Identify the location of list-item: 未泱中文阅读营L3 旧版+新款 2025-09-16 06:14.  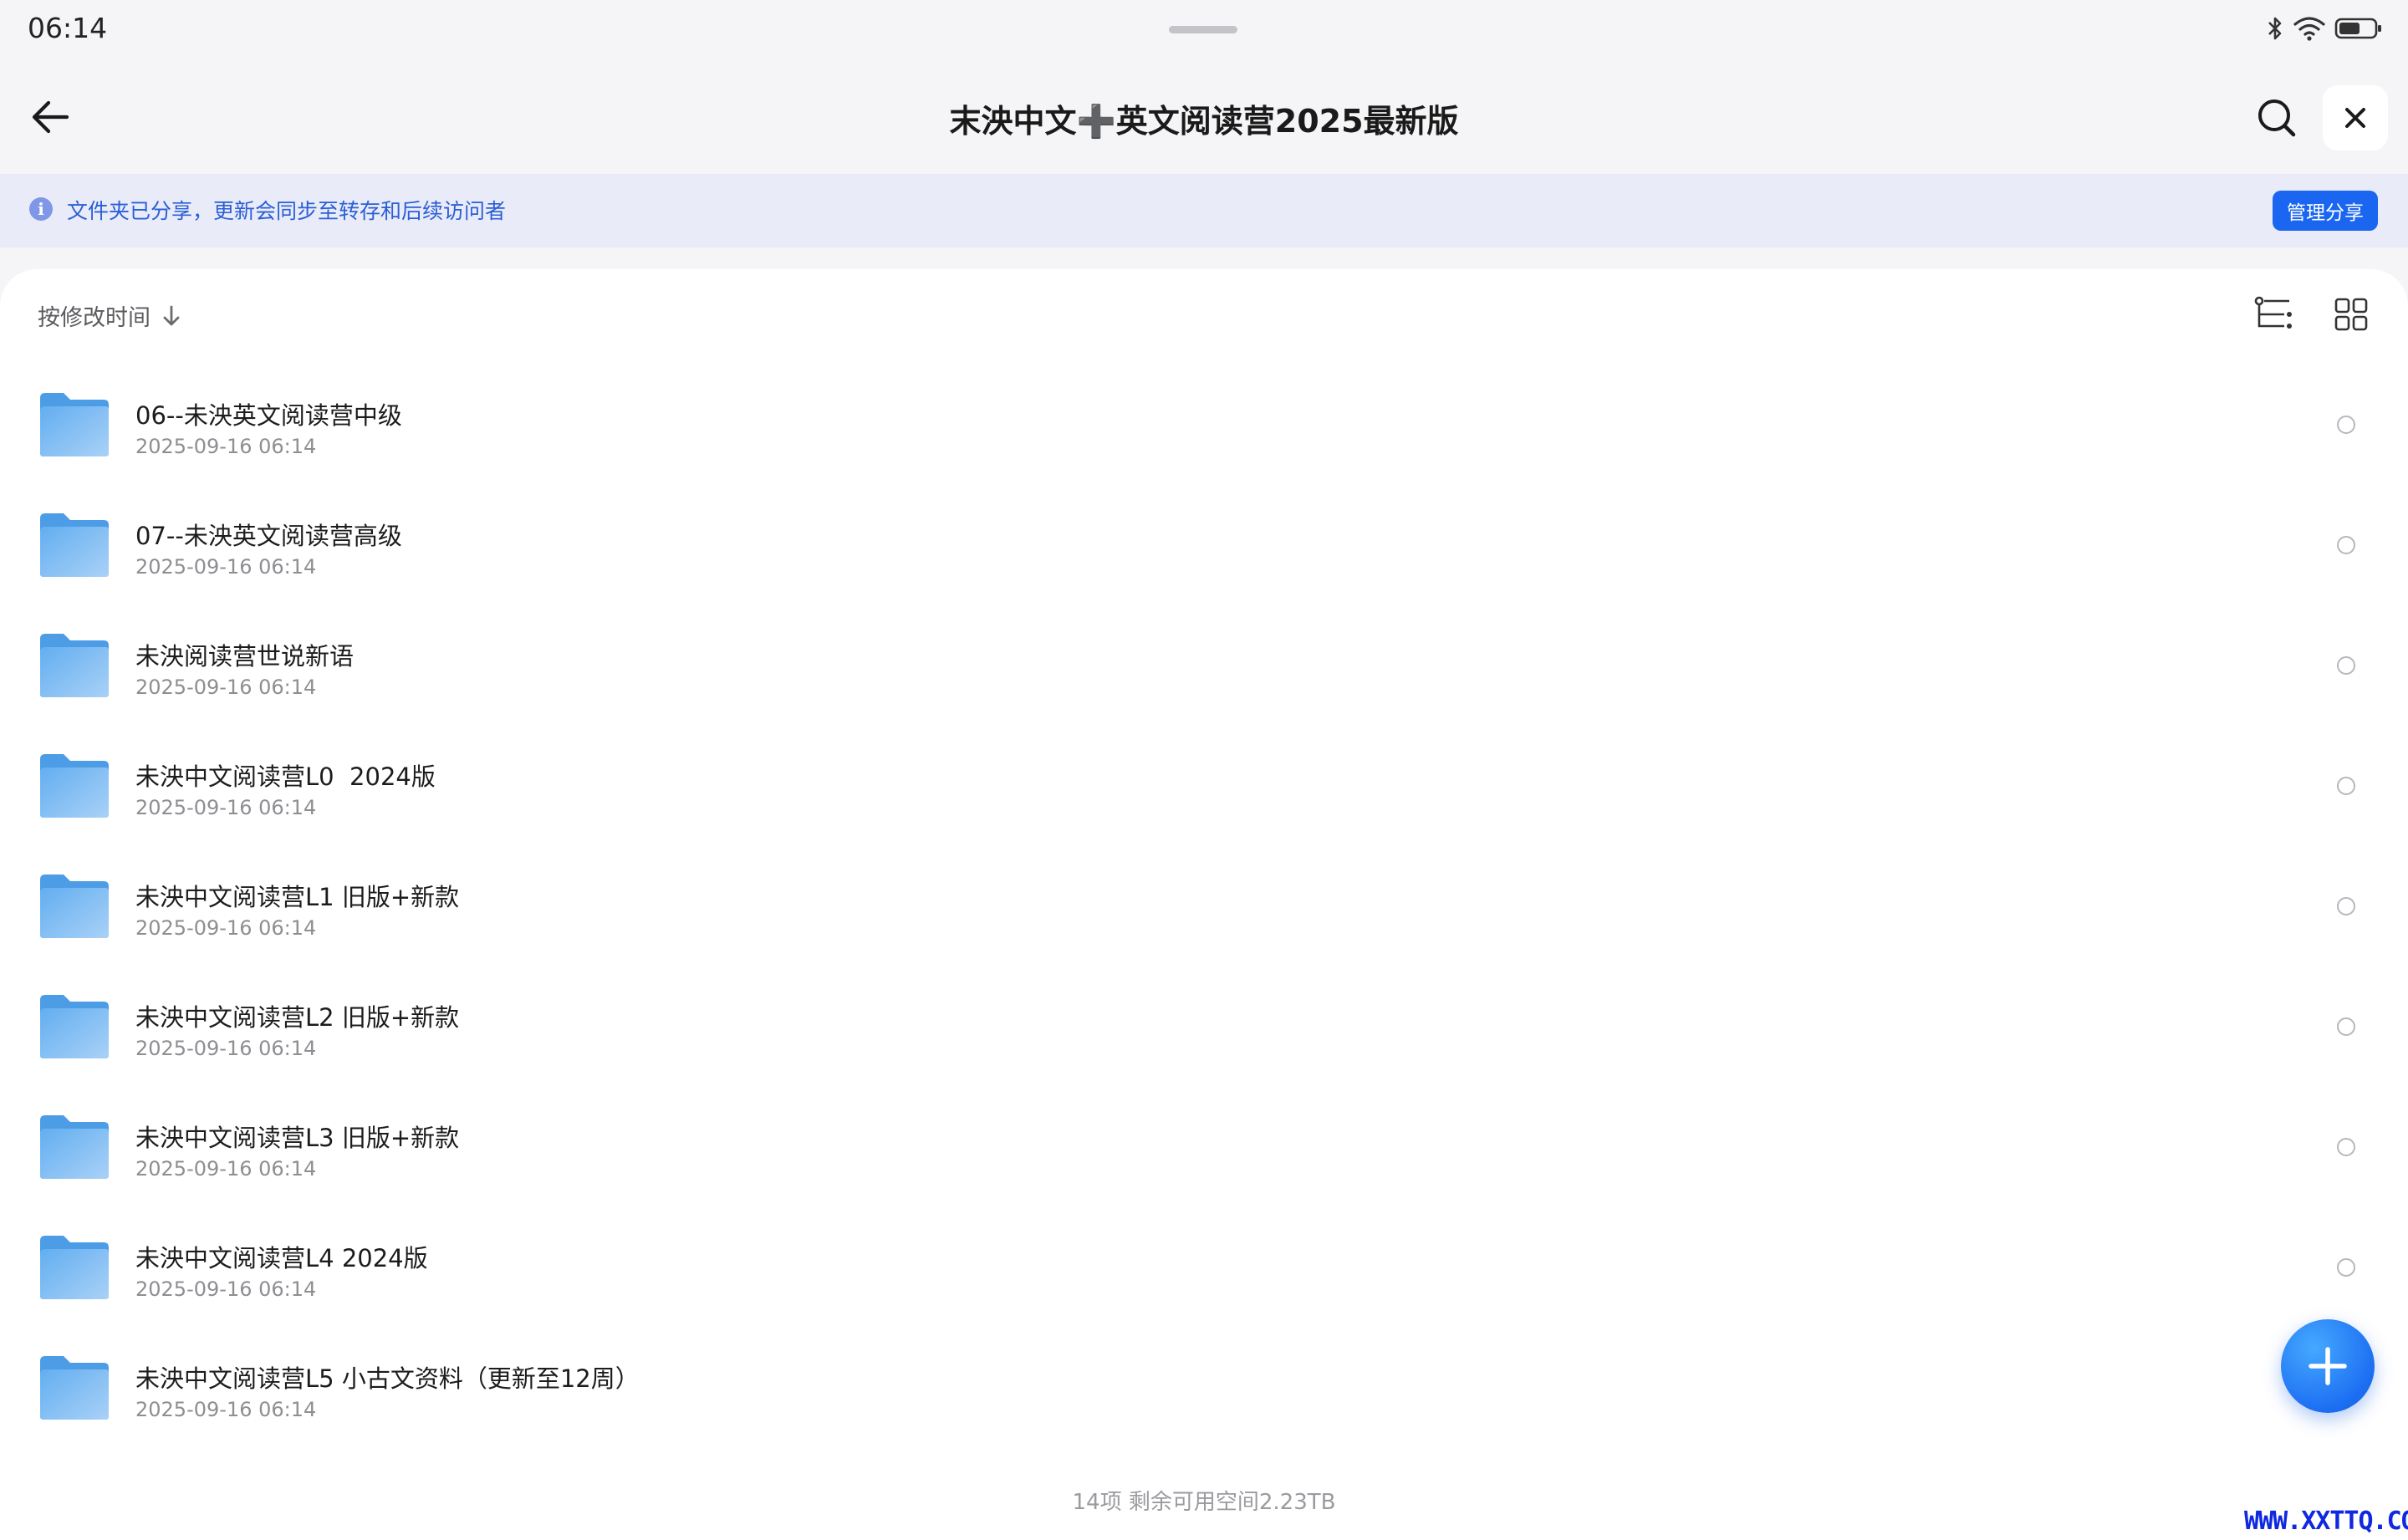
(1204, 1144).